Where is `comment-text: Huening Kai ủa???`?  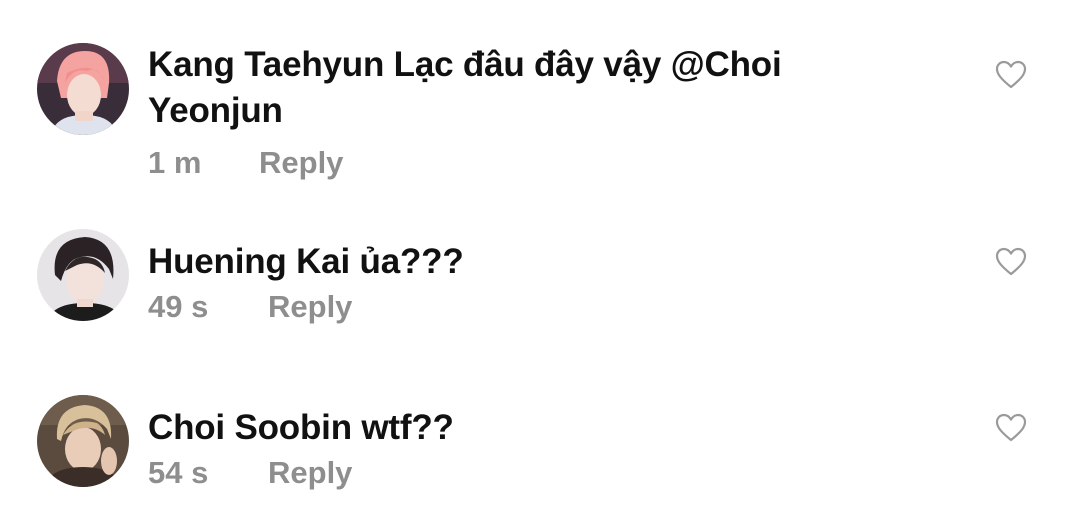
comment-text: Huening Kai ủa??? is located at coordinates (498, 262).